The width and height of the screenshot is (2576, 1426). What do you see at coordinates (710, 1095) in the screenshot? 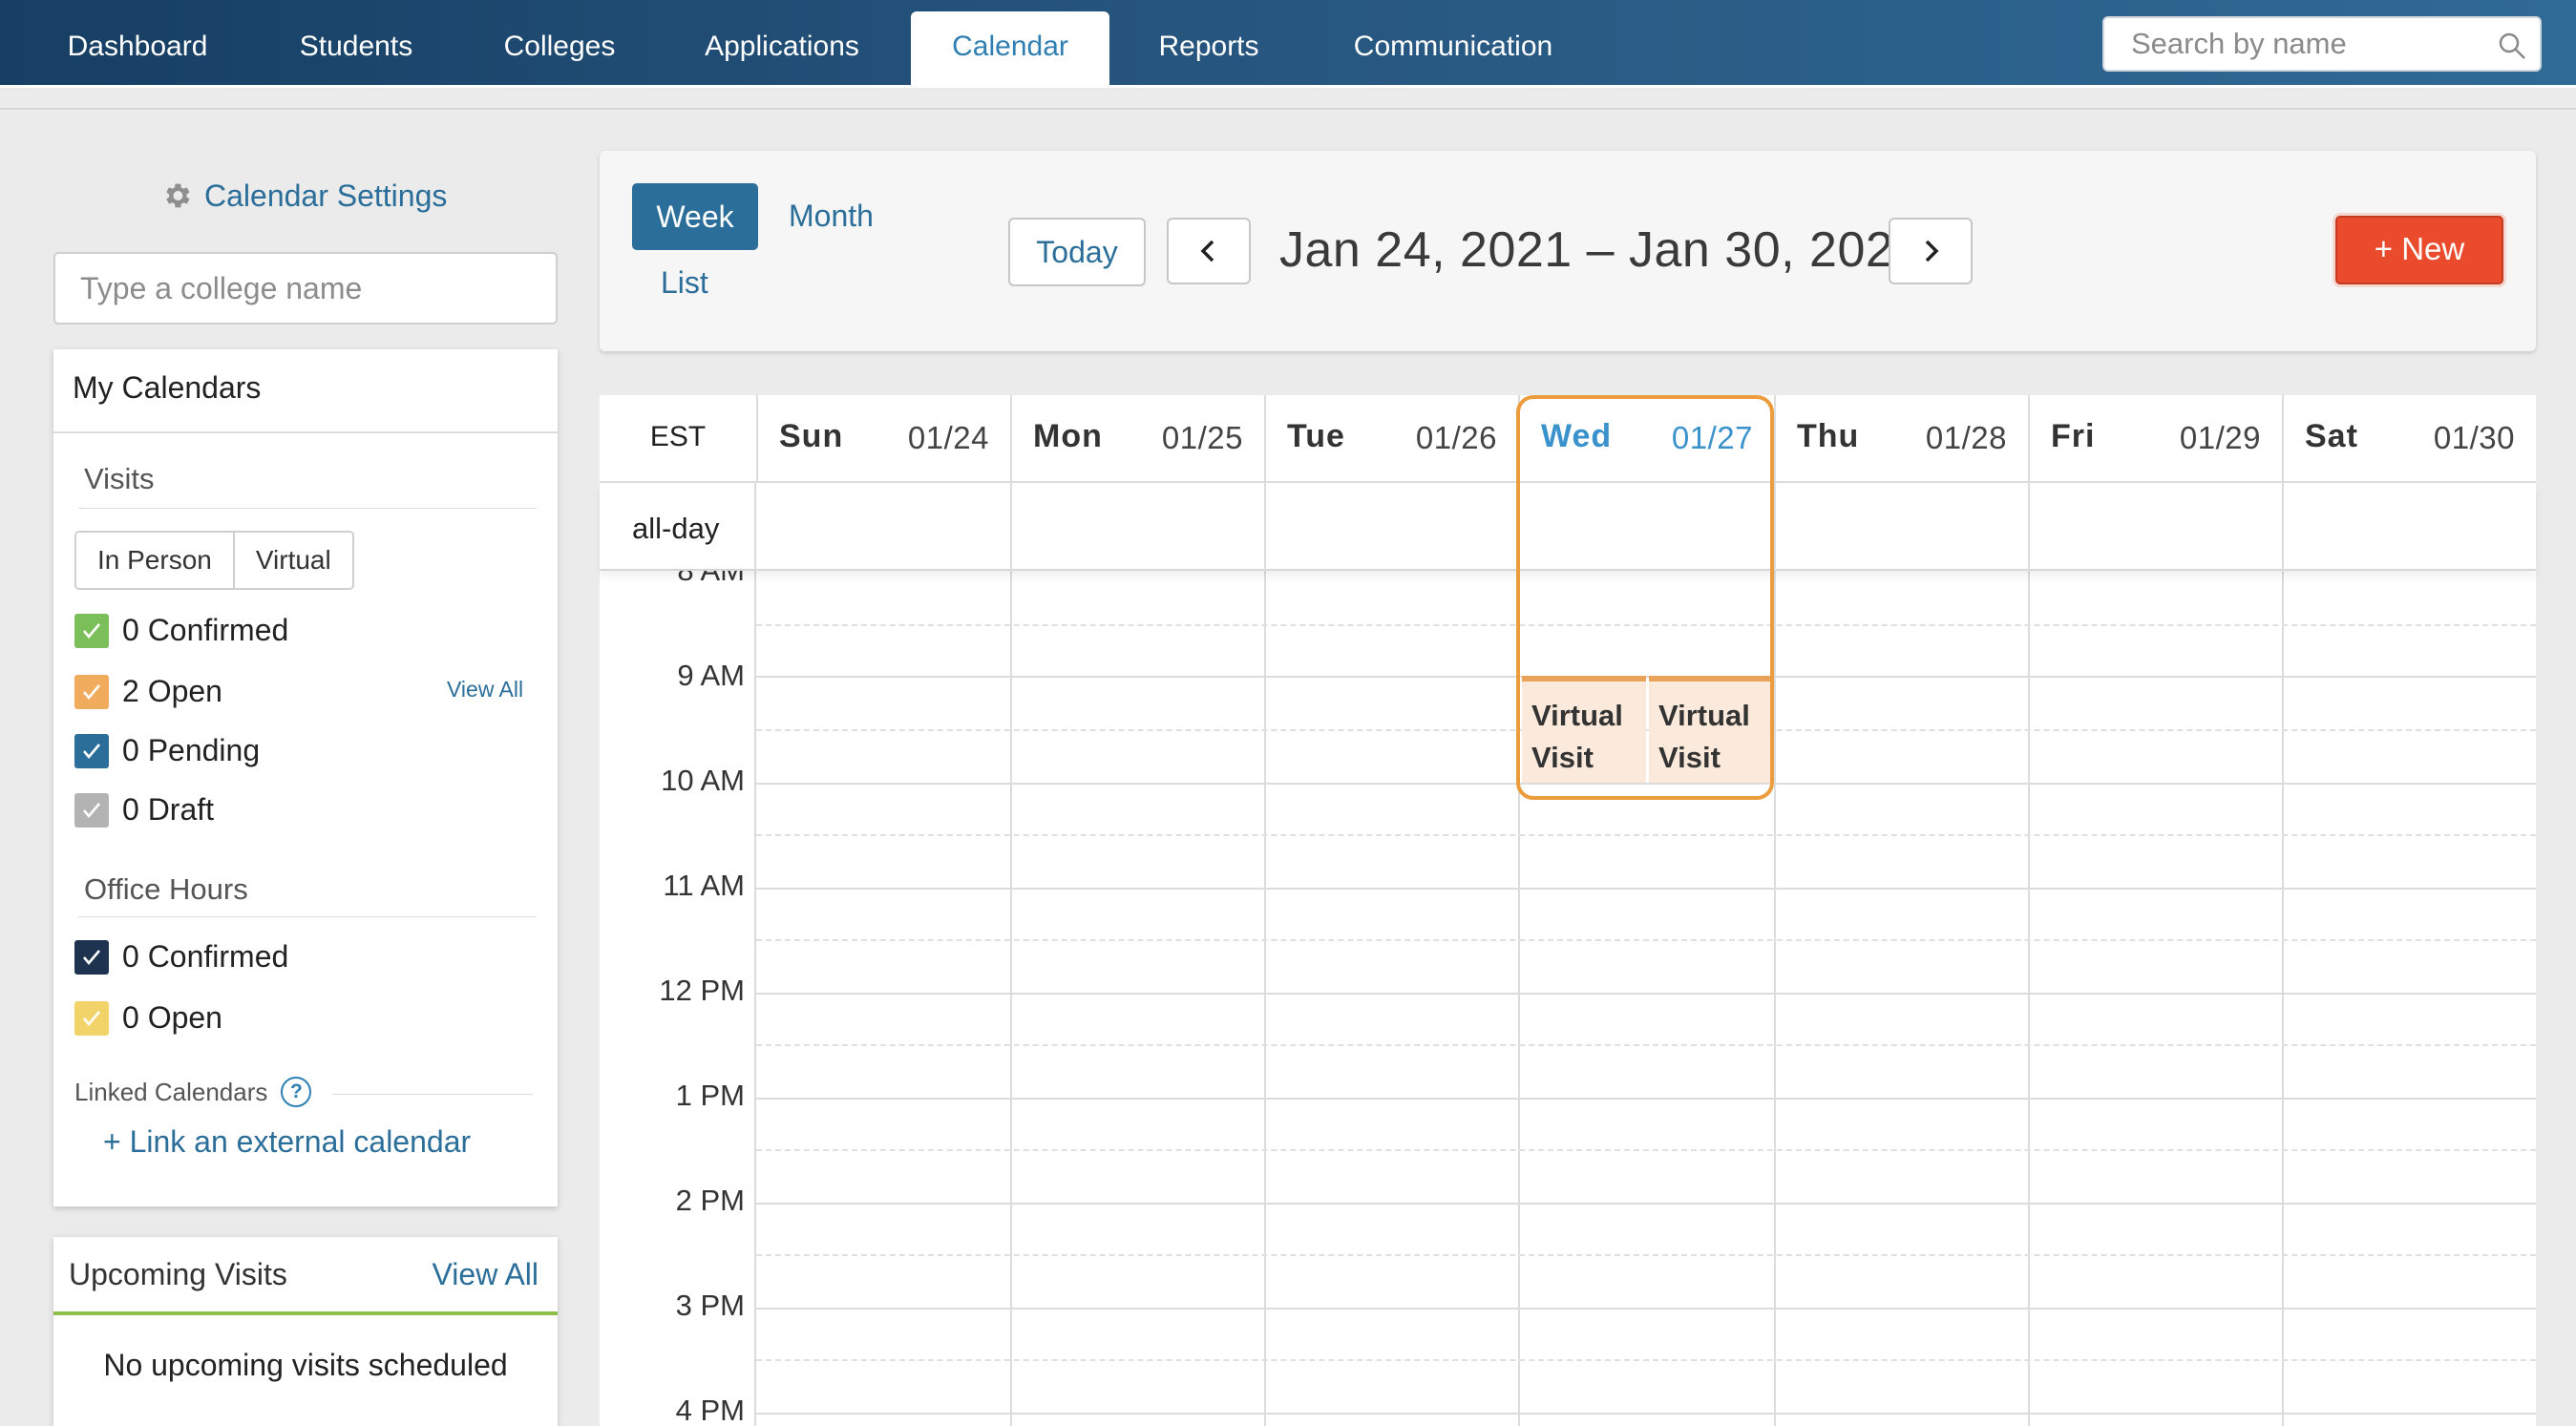
I see `time-label: 1 PM` at bounding box center [710, 1095].